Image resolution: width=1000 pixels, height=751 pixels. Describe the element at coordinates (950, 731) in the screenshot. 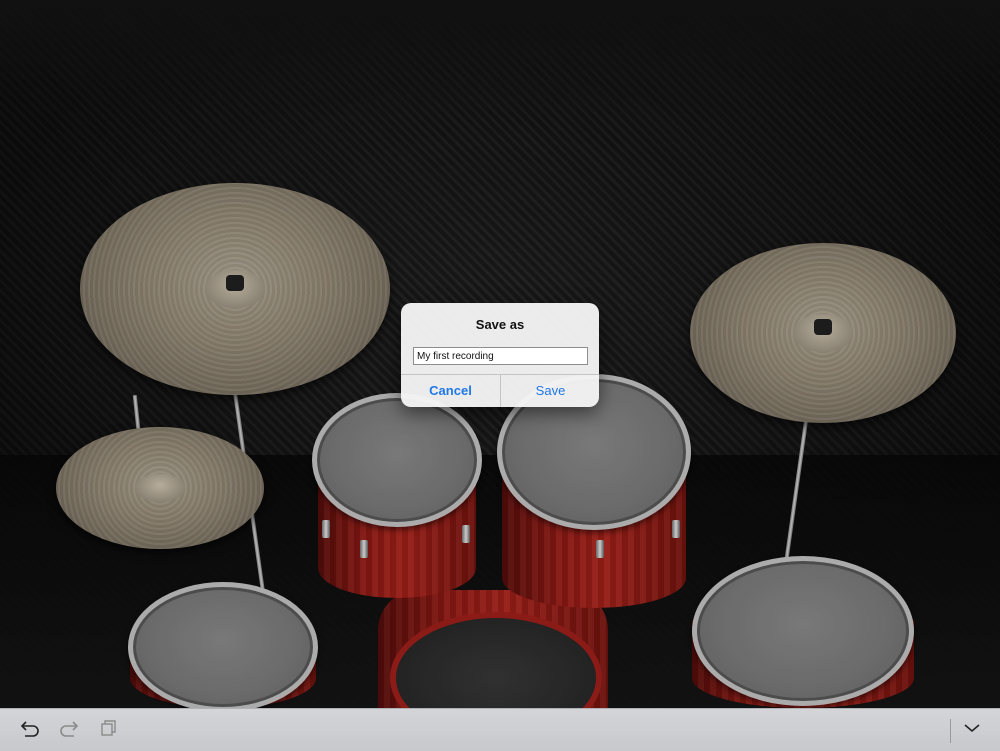

I see `toolbar-divider` at that location.